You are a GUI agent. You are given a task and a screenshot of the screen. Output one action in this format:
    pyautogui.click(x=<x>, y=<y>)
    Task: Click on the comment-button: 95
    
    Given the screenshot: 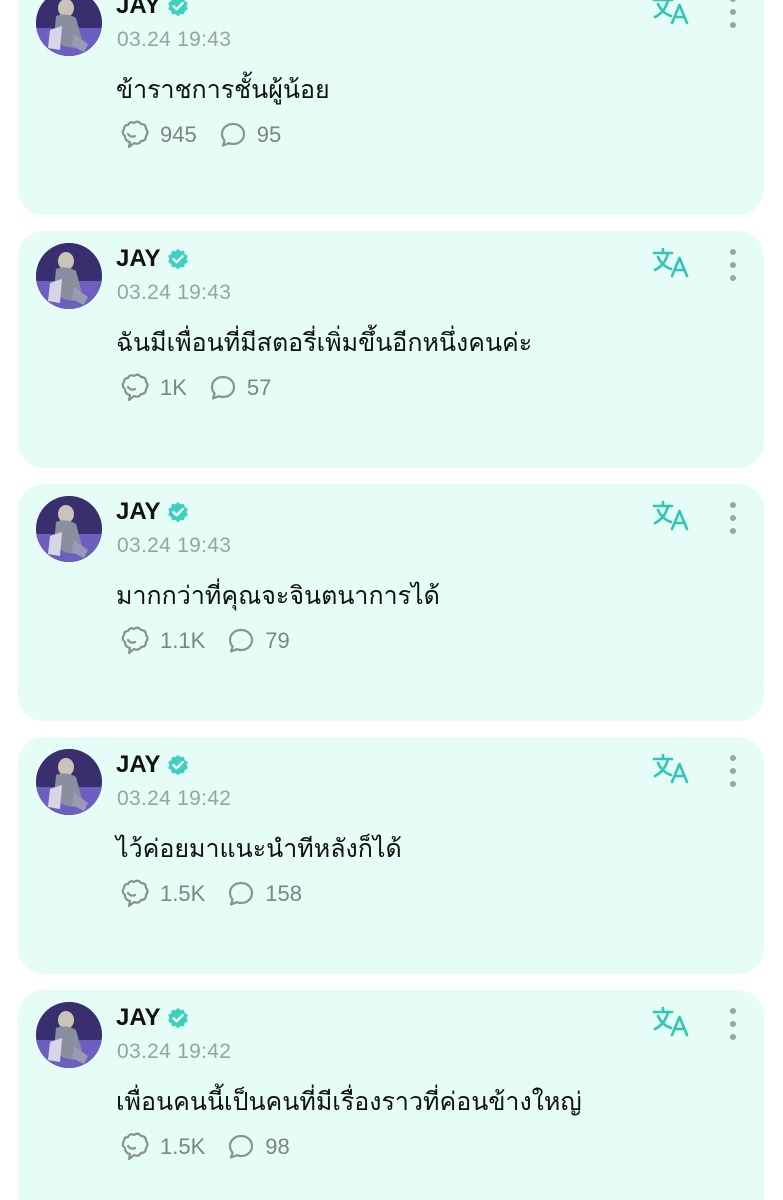 What is the action you would take?
    pyautogui.click(x=250, y=135)
    